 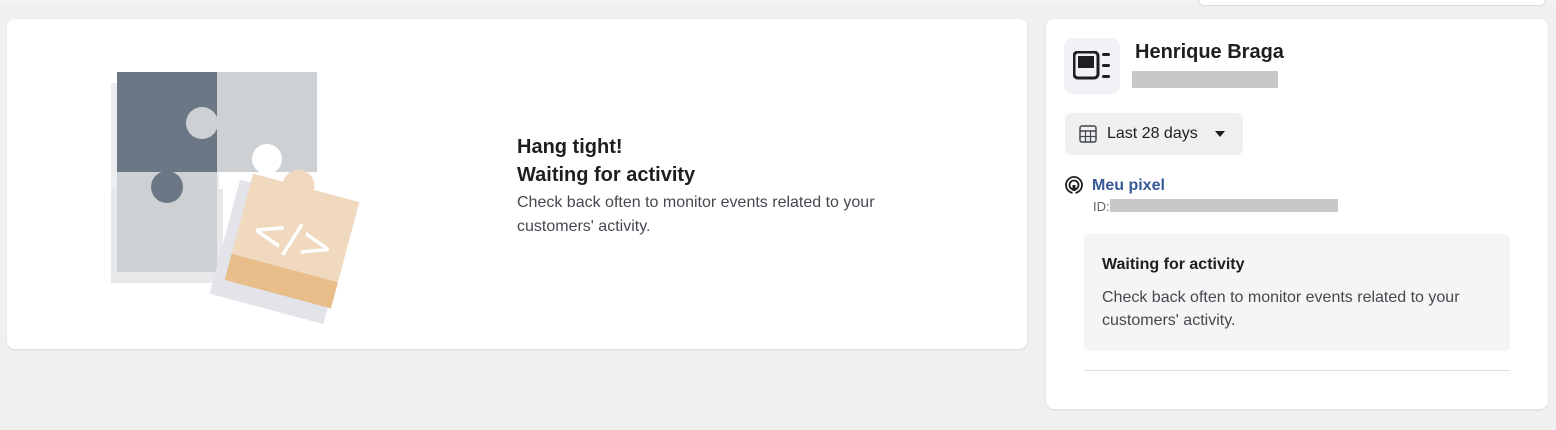 I want to click on account-name: Henrique Braga, so click(x=1209, y=52).